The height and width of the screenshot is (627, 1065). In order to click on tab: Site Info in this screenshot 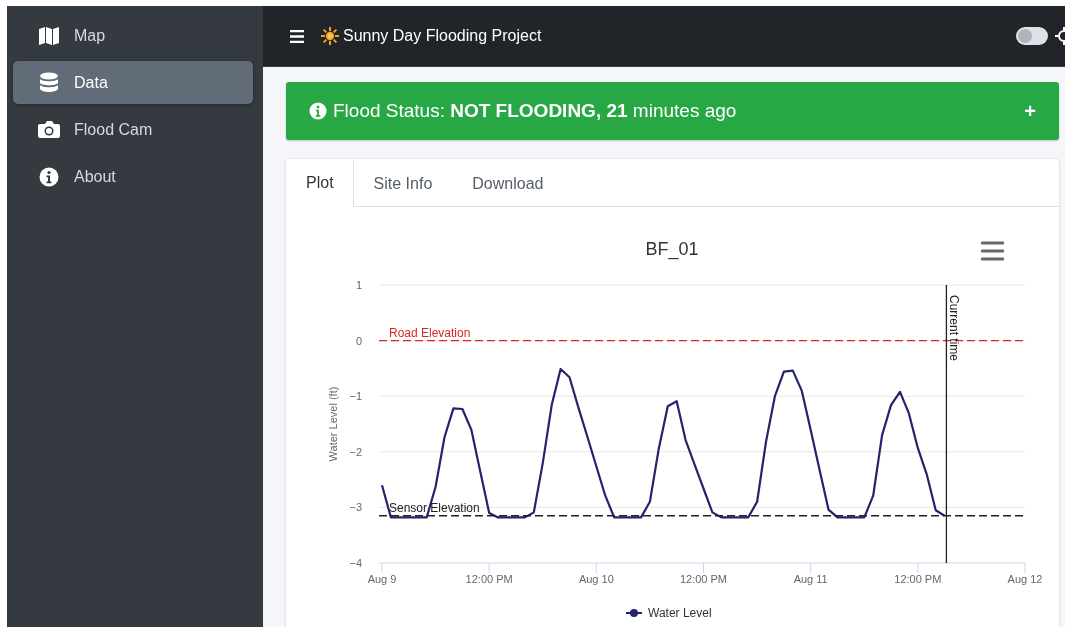, I will do `click(403, 183)`.